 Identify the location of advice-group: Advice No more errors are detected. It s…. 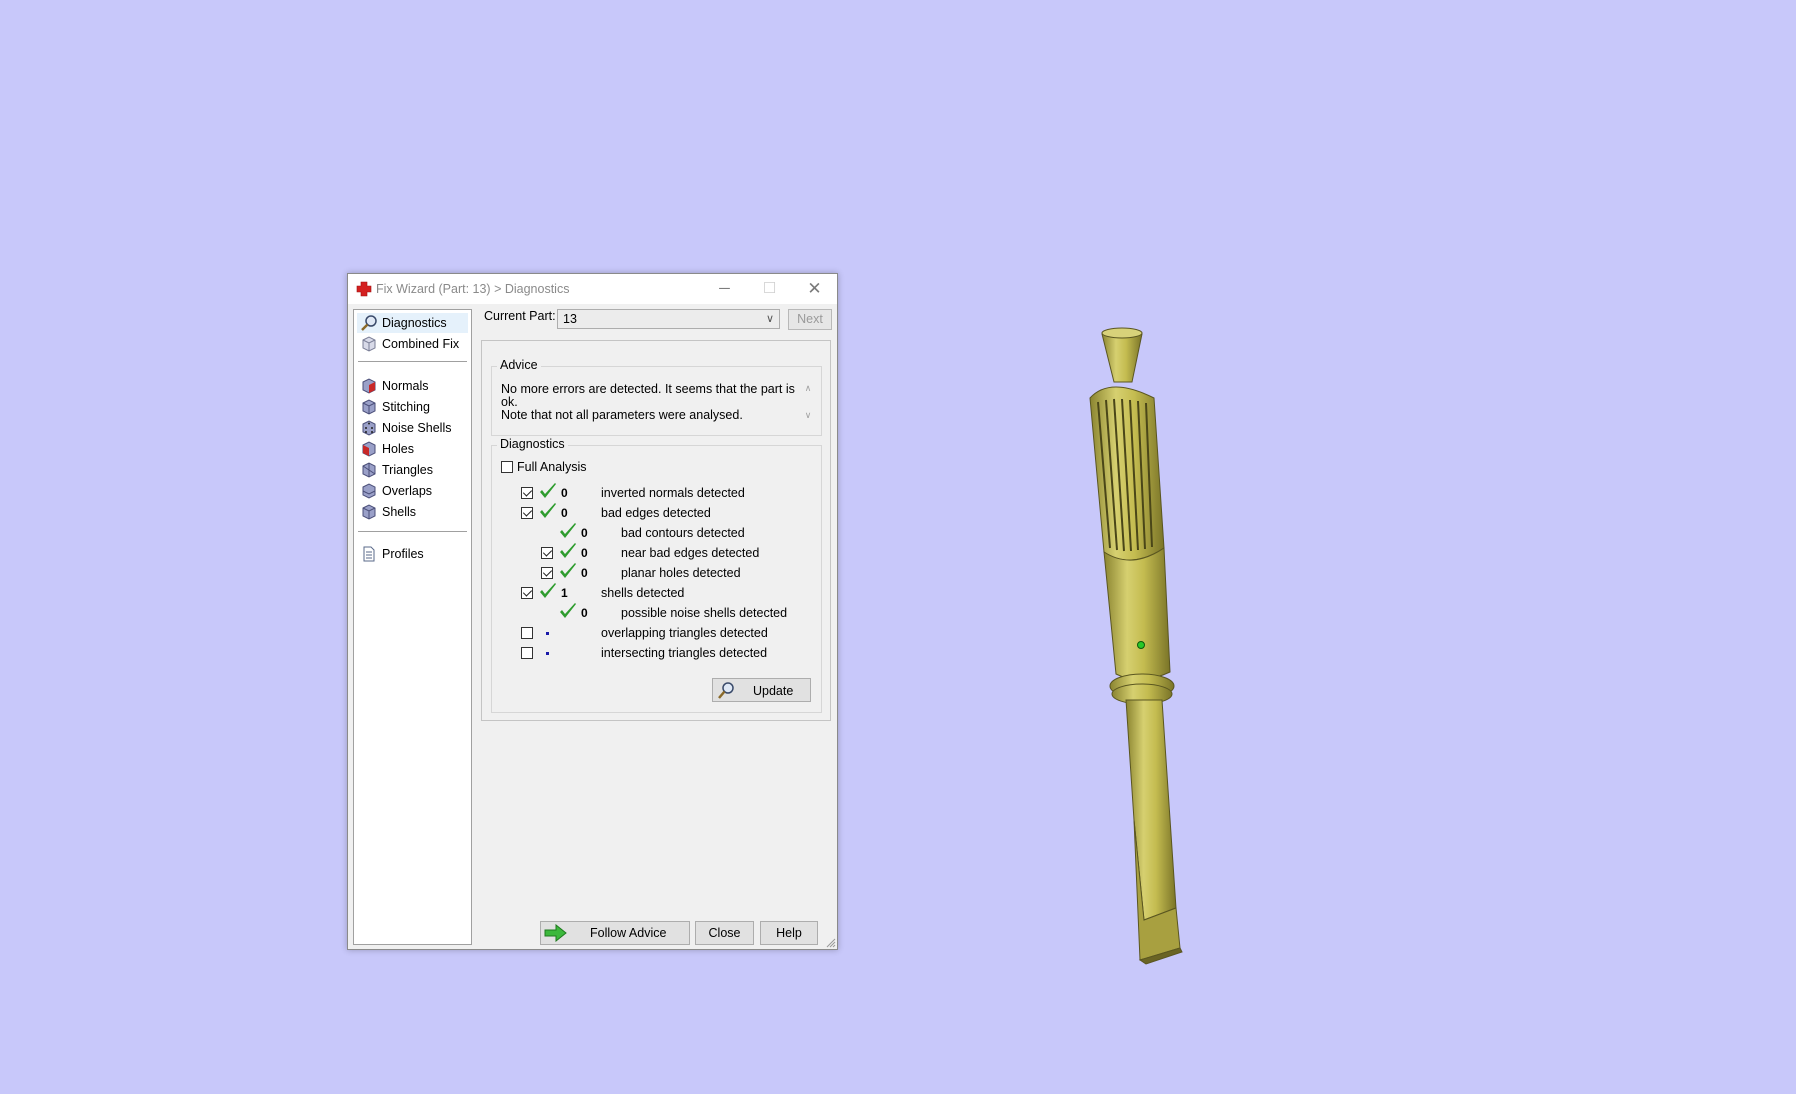
(656, 397).